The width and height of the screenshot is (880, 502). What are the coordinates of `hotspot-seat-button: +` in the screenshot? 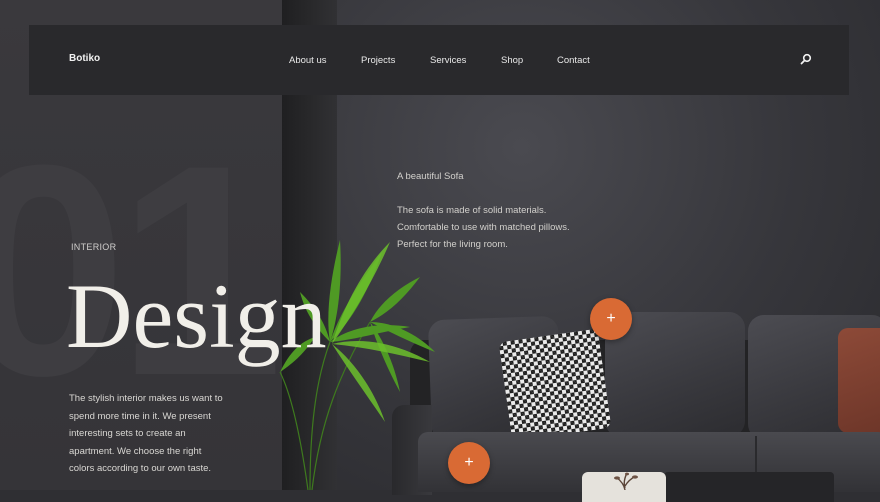 It's located at (469, 463).